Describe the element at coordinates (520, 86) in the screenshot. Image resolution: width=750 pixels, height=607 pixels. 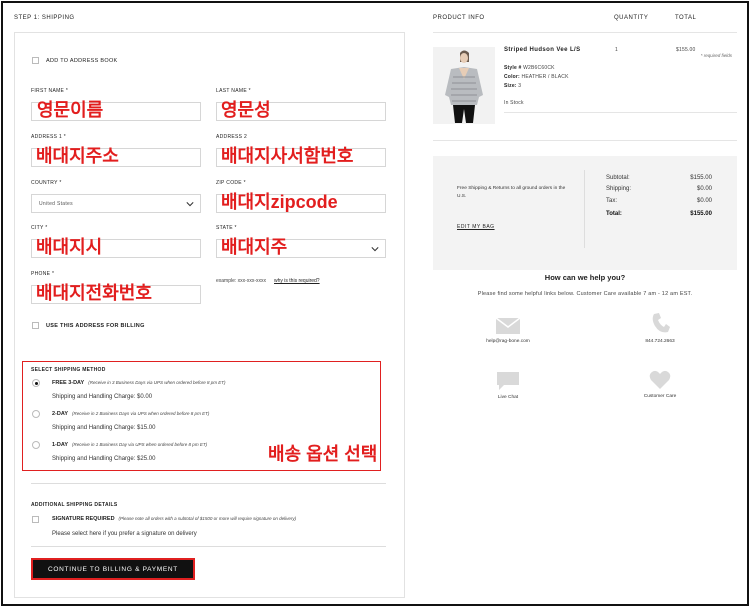
I see `size-value: 3` at that location.